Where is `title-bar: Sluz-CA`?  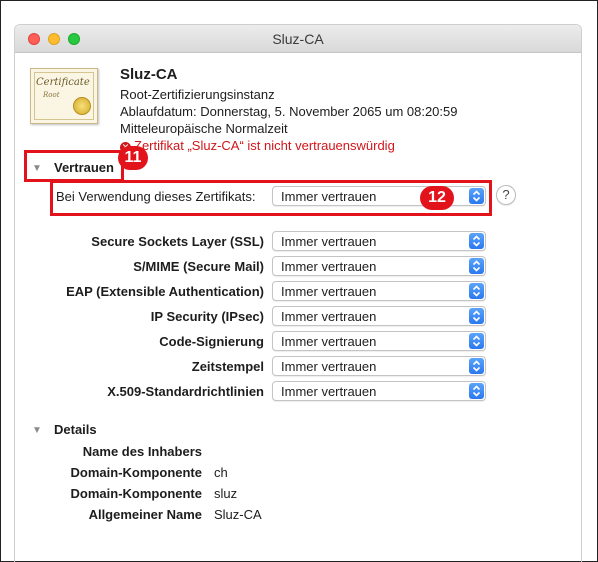
title-bar: Sluz-CA is located at coordinates (298, 39).